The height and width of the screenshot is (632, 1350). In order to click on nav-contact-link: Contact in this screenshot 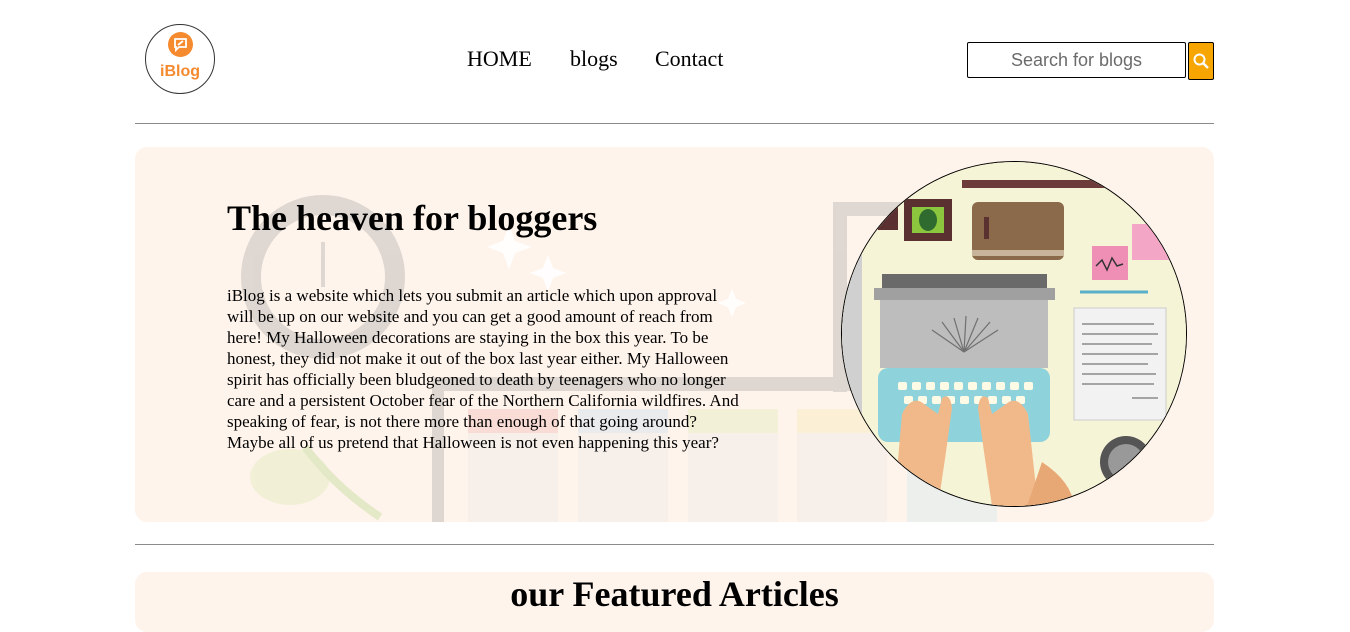, I will do `click(689, 59)`.